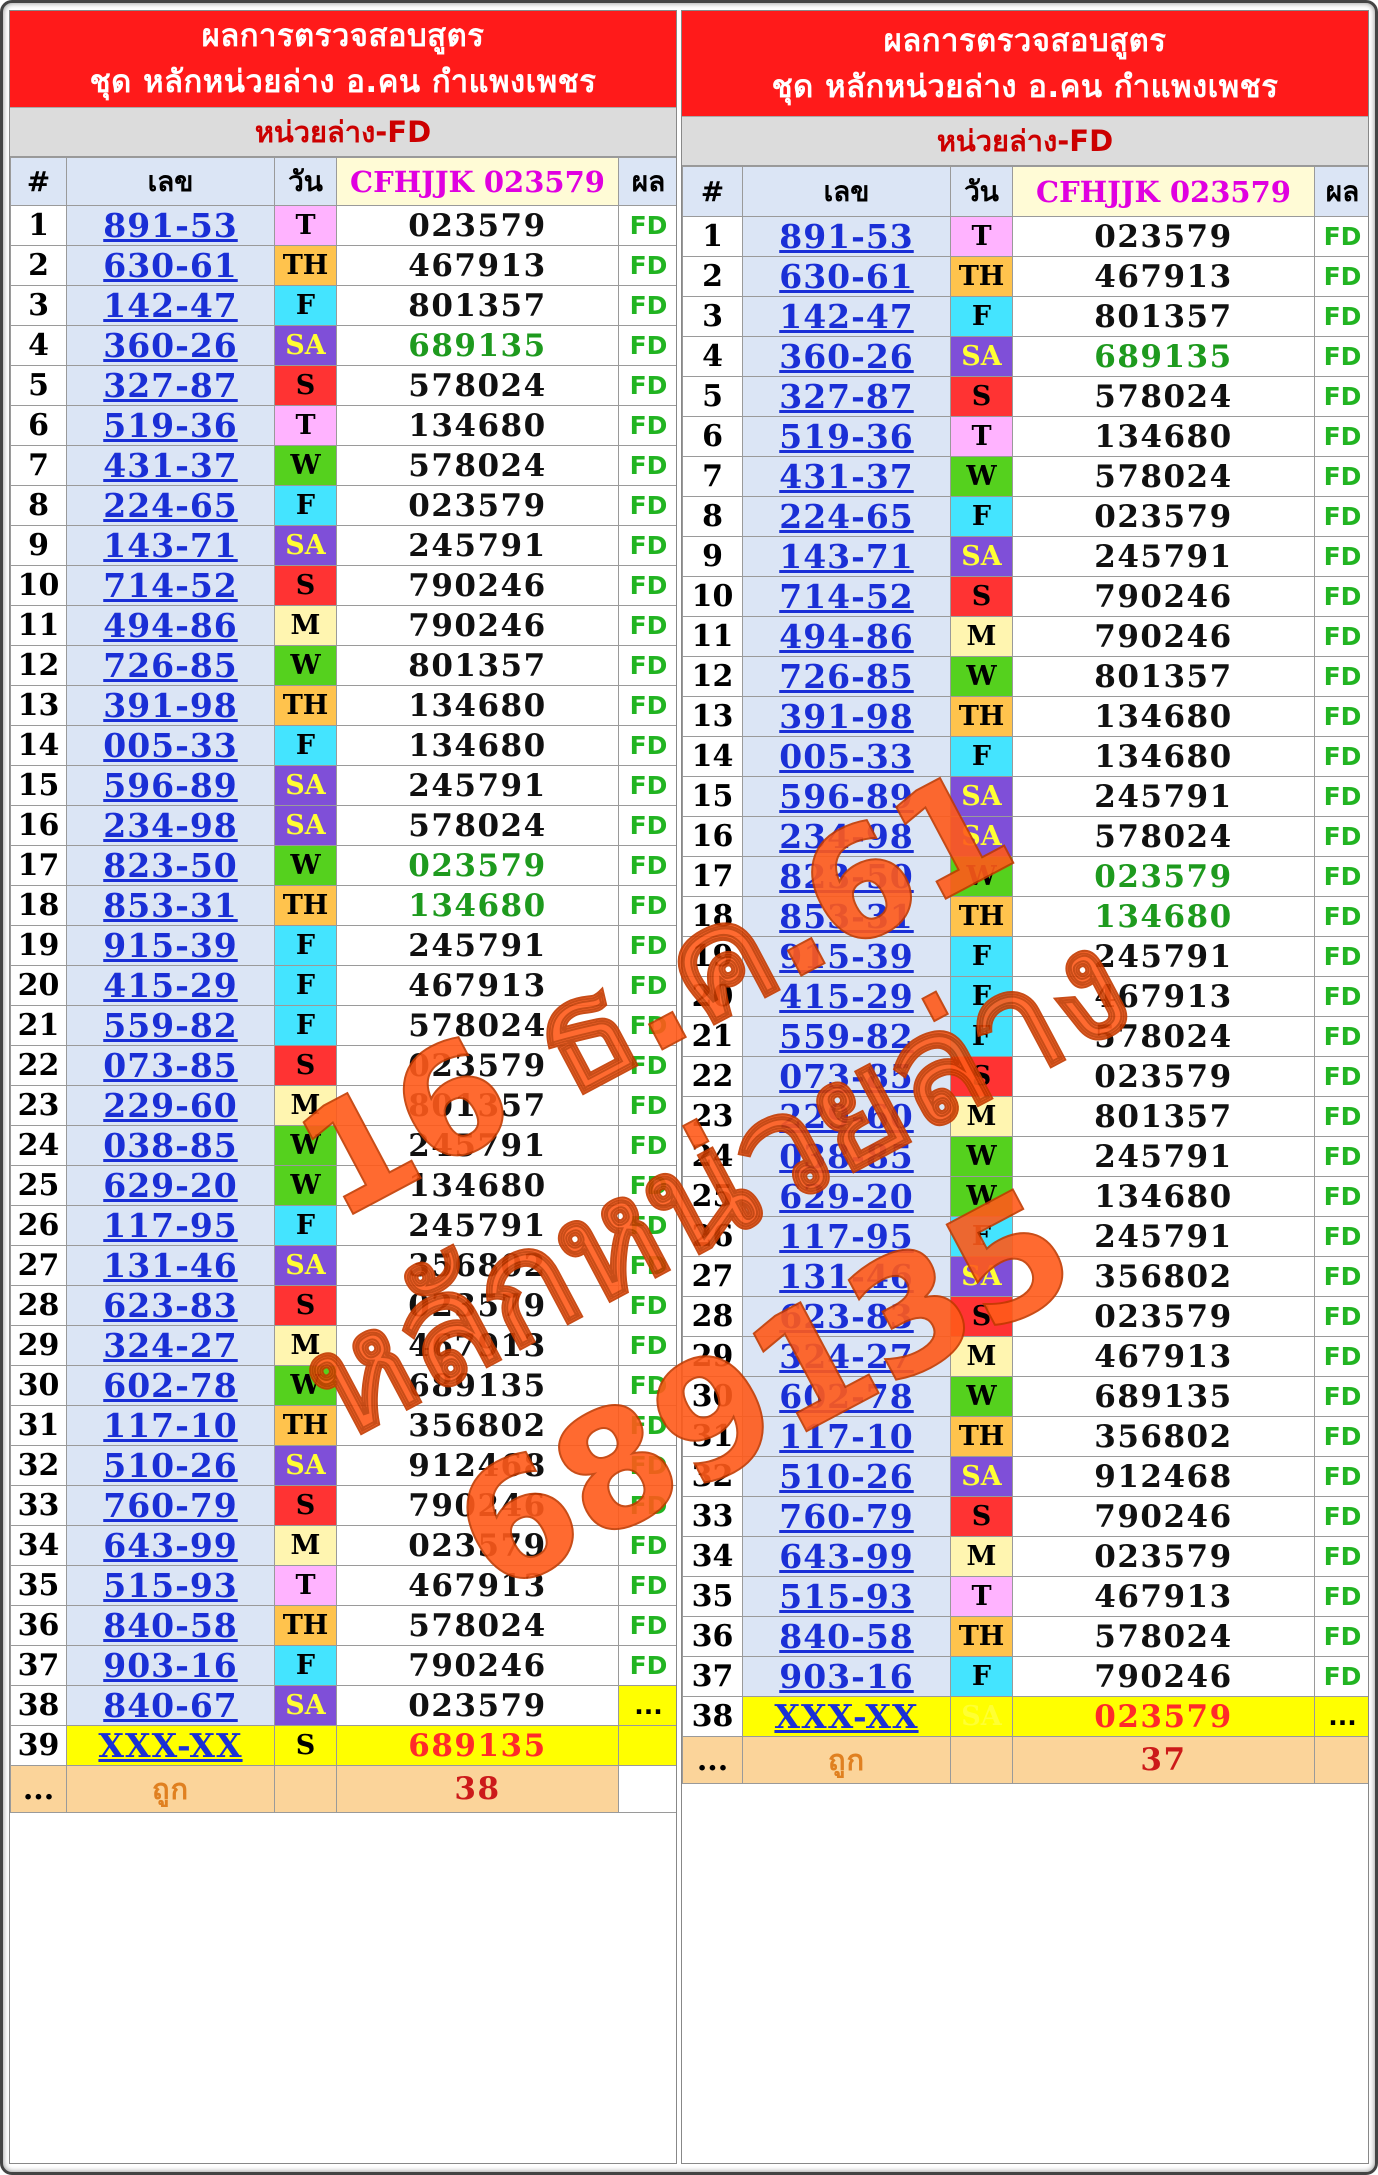 Image resolution: width=1378 pixels, height=2175 pixels. I want to click on day-badge: T, so click(981, 1596).